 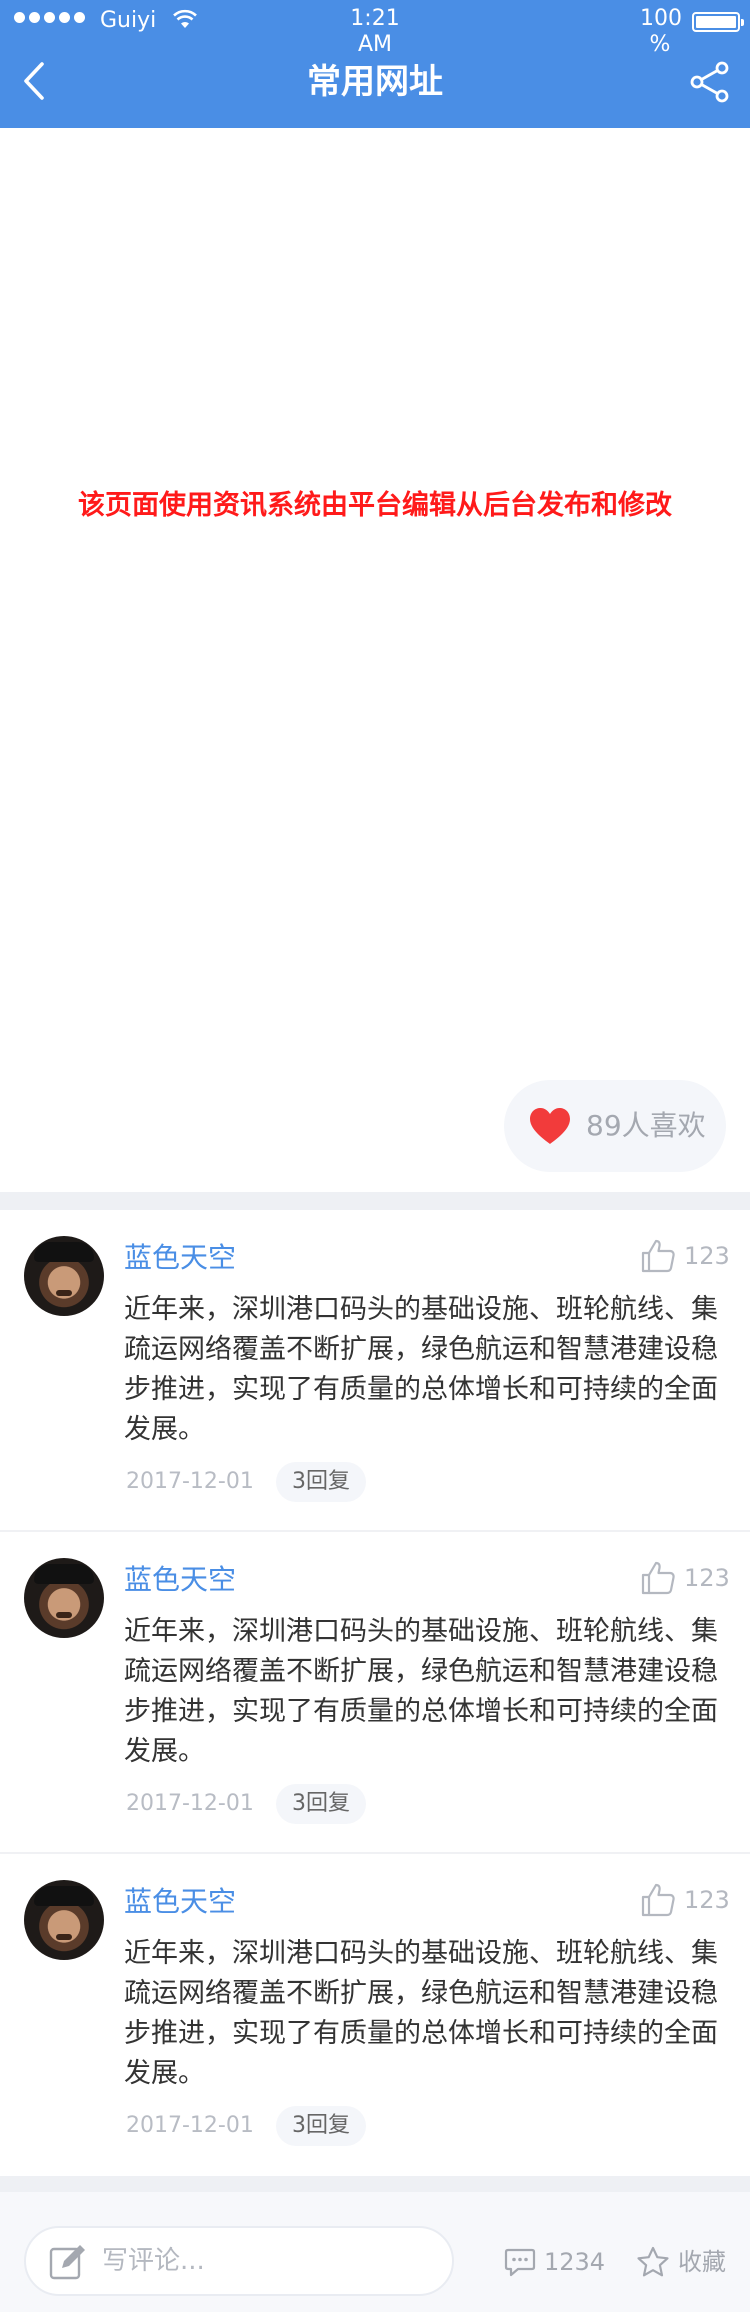 What do you see at coordinates (702, 2262) in the screenshot?
I see `favorite-label: 收藏` at bounding box center [702, 2262].